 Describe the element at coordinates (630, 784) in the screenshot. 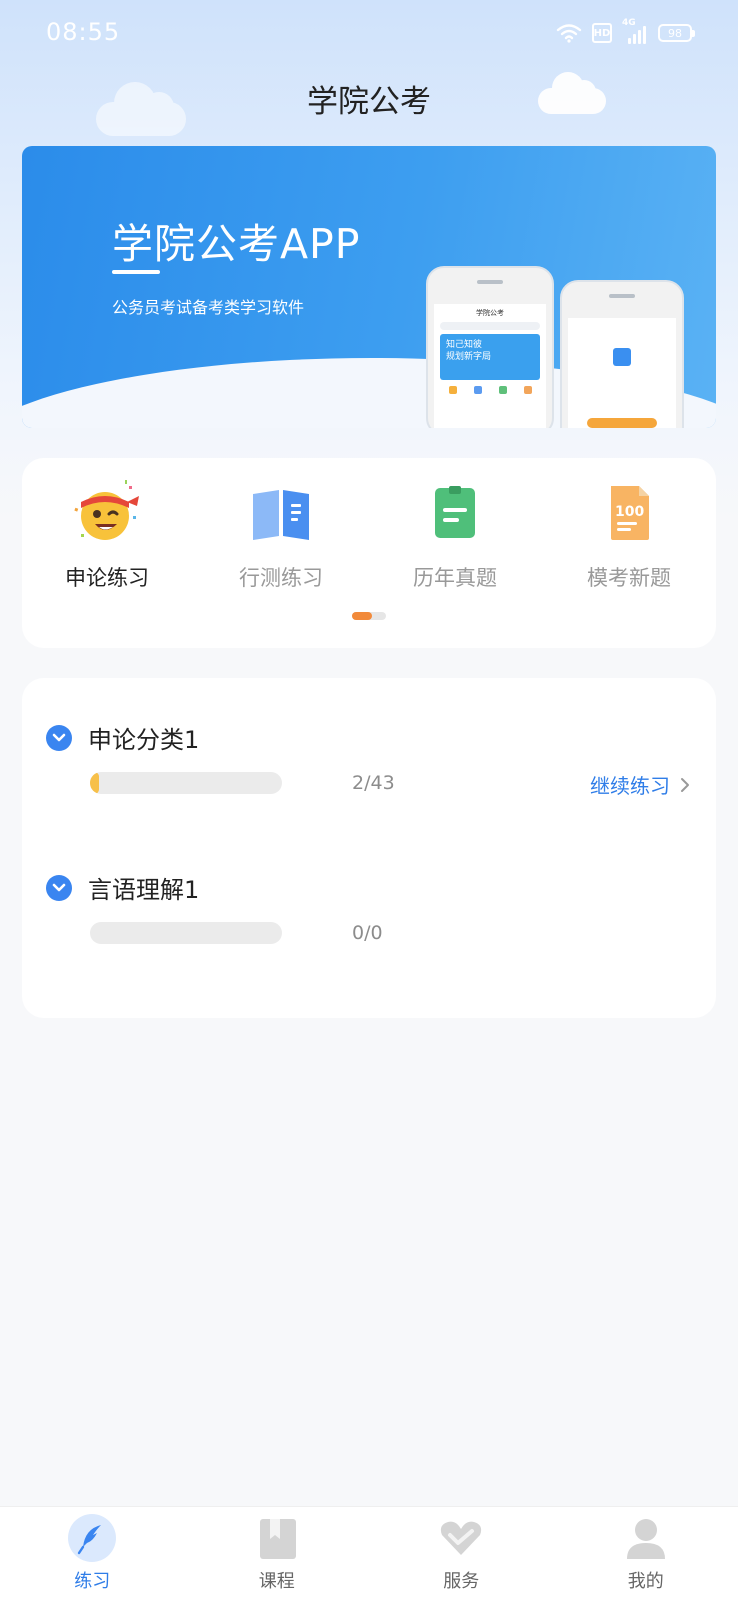

I see `continue-label: 继续练习` at that location.